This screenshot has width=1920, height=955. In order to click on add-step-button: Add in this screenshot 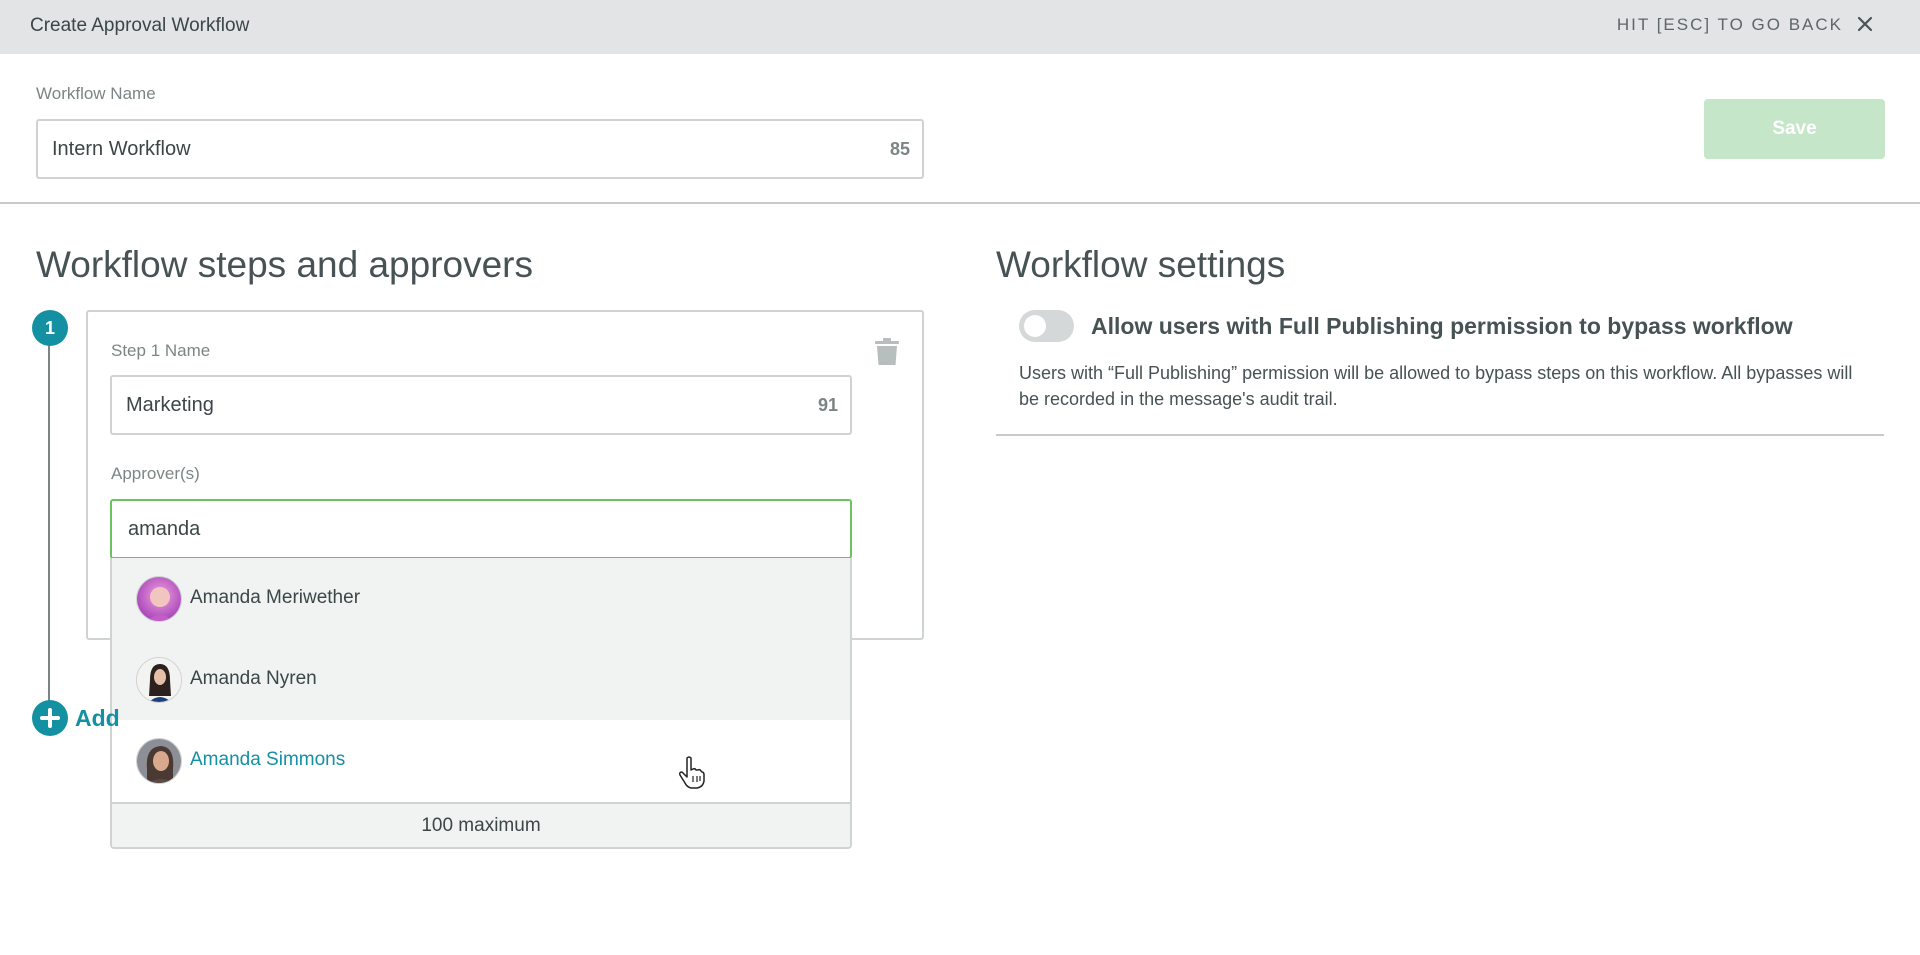, I will do `click(76, 718)`.